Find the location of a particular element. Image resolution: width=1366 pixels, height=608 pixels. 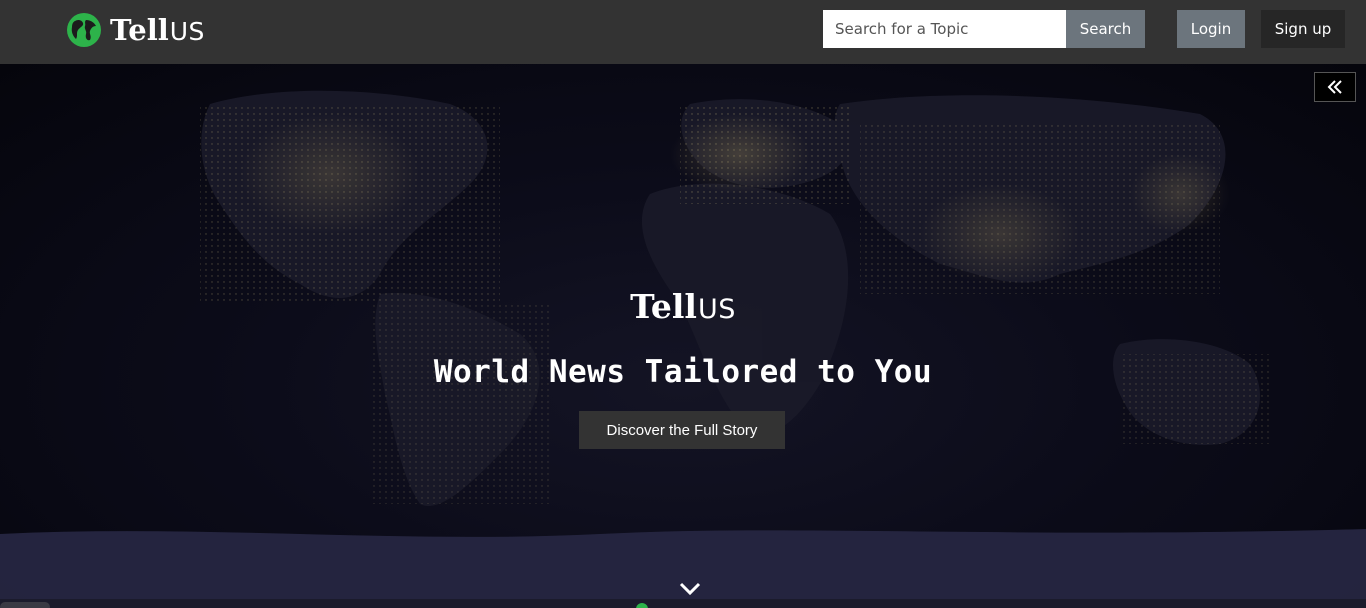

collapse-panel-button is located at coordinates (1335, 87).